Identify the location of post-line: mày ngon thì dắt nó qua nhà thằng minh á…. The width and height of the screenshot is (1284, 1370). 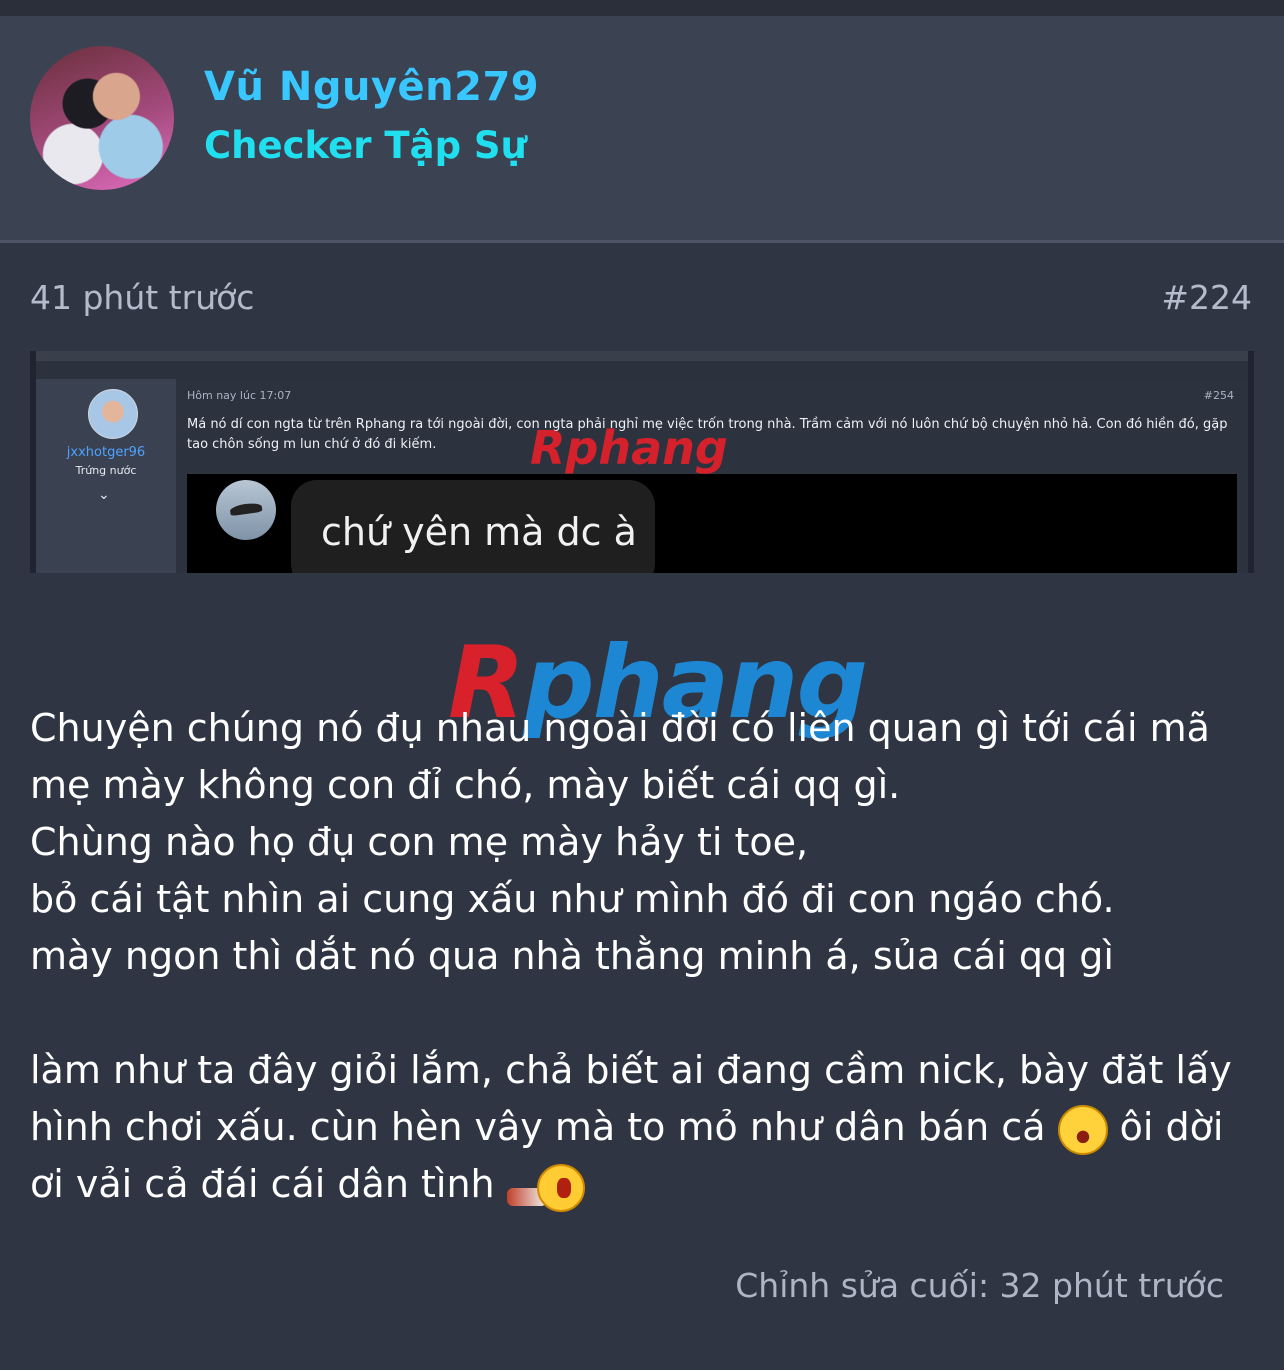
(572, 956).